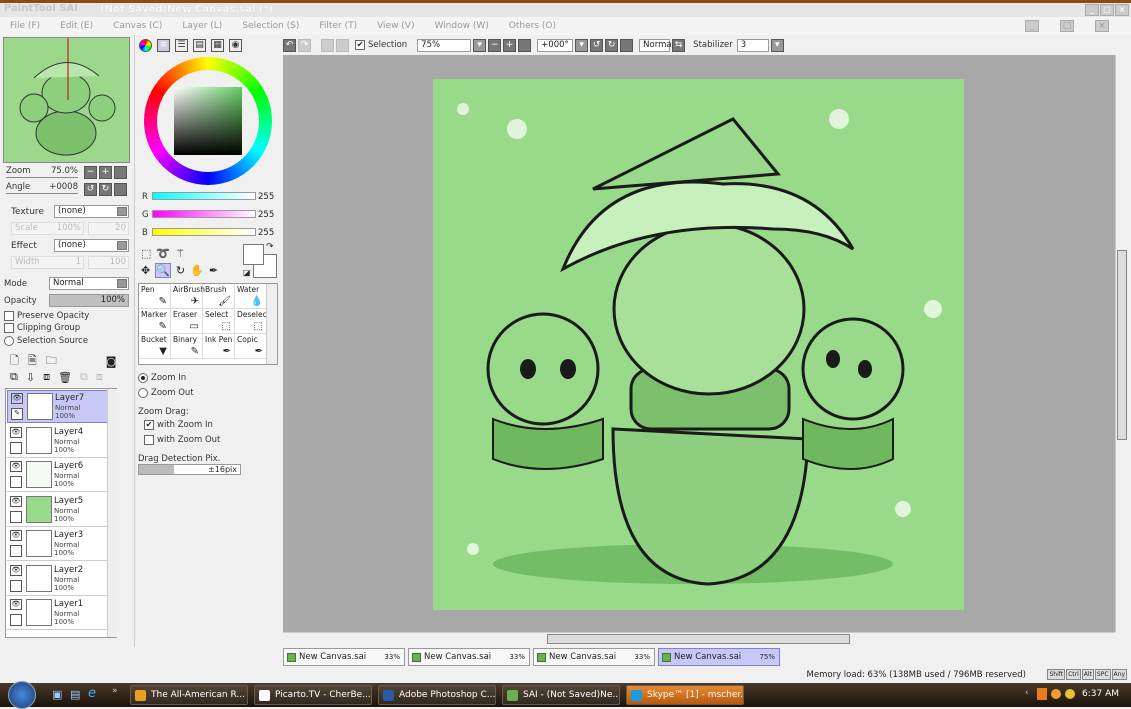 The image size is (1131, 709). I want to click on preserve-opacity-checkbox, so click(9, 316).